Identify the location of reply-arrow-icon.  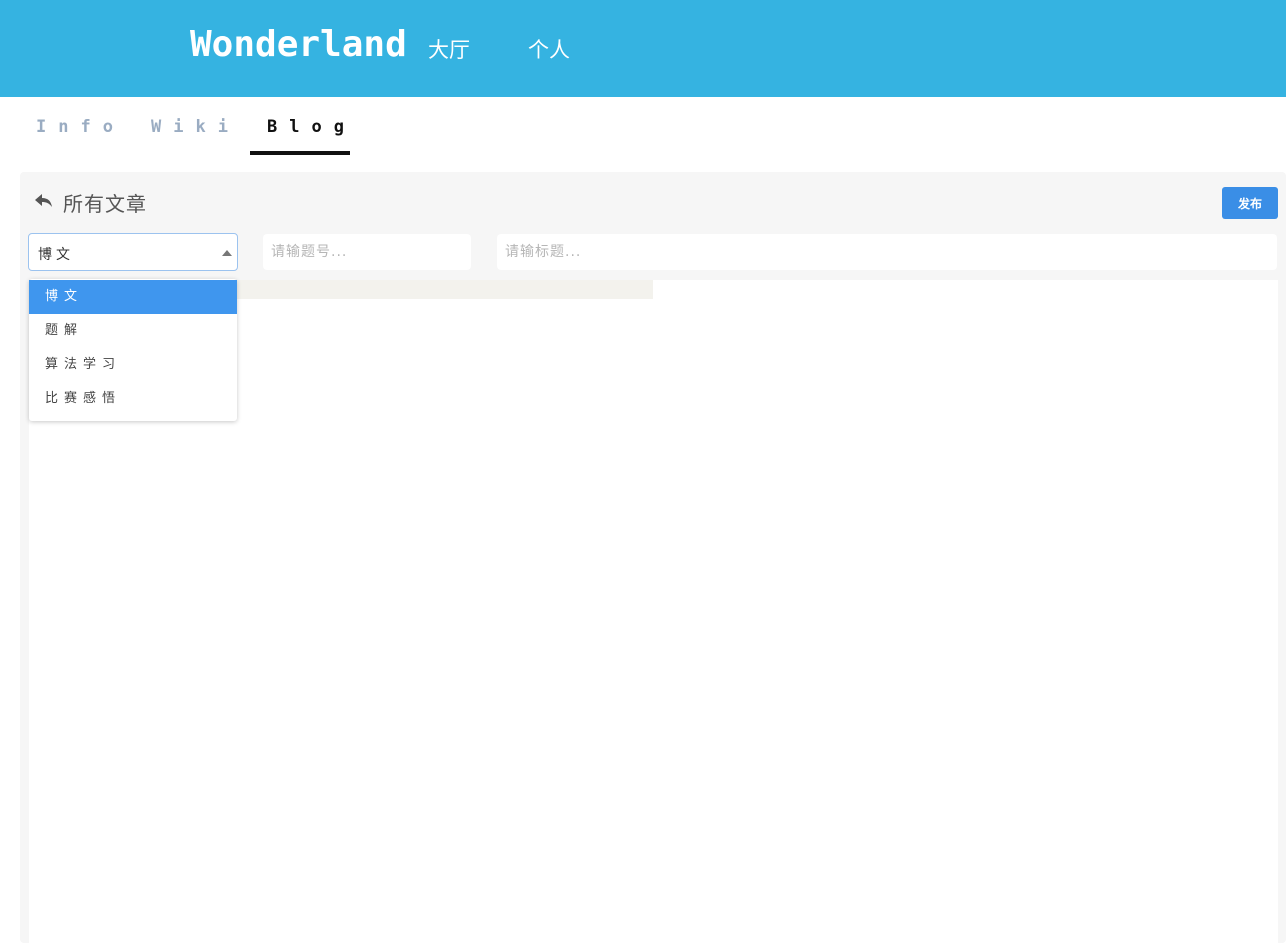
(44, 201).